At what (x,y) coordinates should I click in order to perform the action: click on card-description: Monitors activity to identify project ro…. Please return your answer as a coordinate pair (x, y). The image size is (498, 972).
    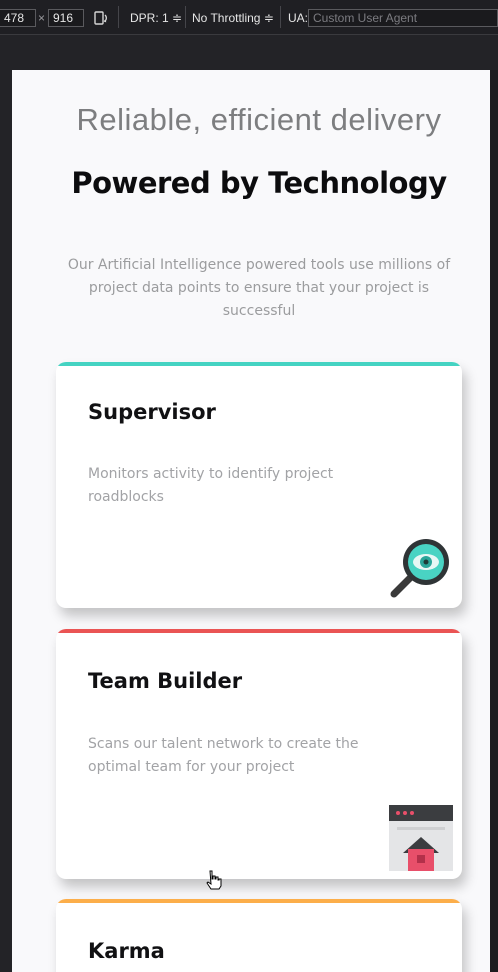
    Looking at the image, I should click on (211, 485).